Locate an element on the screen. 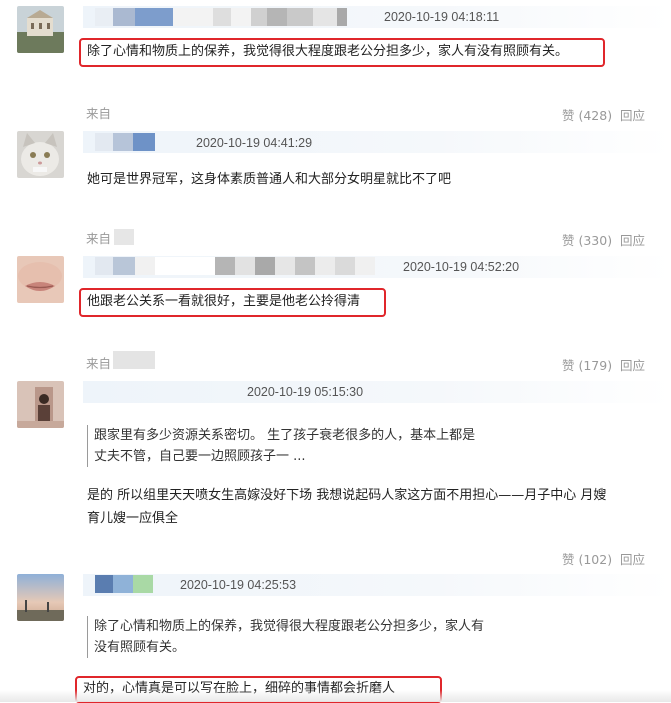 The image size is (671, 703). quote-line: 跟家里有多少资源关系密切。 生了孩子衰老很多的人，基本上都是 is located at coordinates (285, 435).